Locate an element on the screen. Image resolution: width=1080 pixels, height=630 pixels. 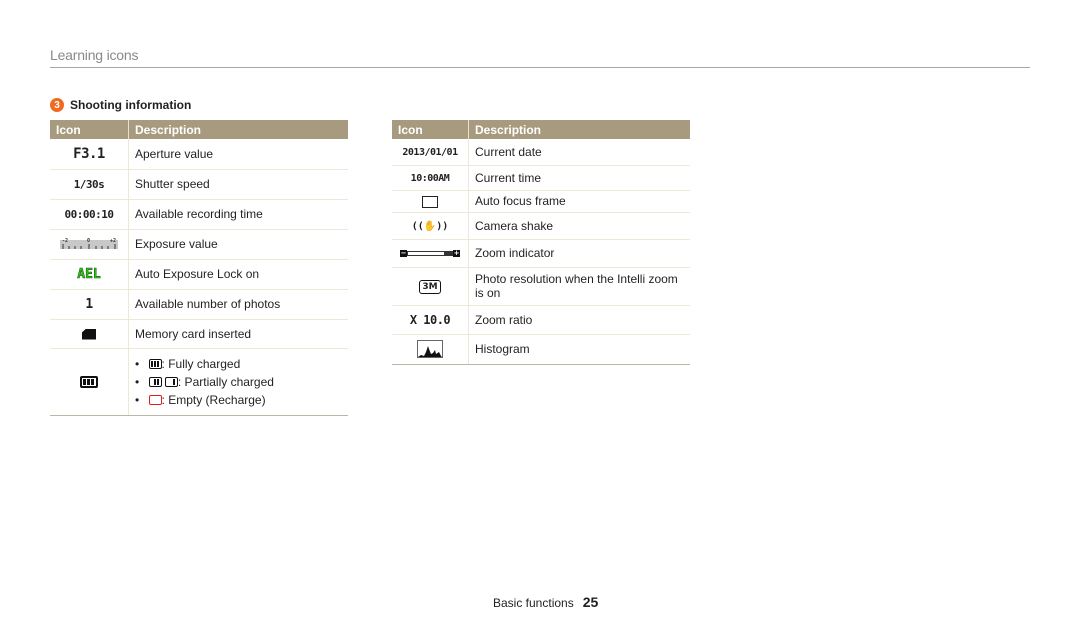
page-title: Learning icons is located at coordinates (94, 55).